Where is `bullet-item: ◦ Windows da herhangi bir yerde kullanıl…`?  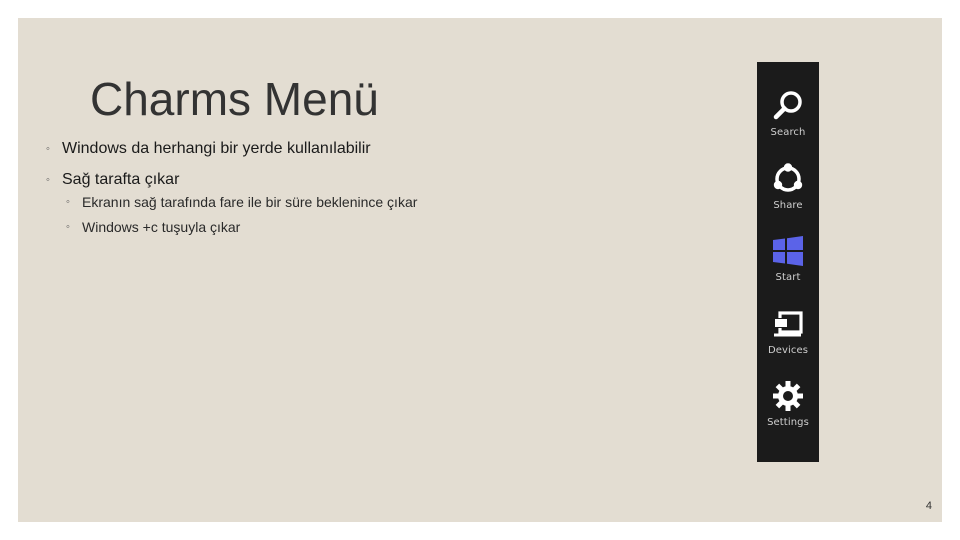
bullet-item: ◦ Windows da herhangi bir yerde kullanıl… is located at coordinates (231, 149).